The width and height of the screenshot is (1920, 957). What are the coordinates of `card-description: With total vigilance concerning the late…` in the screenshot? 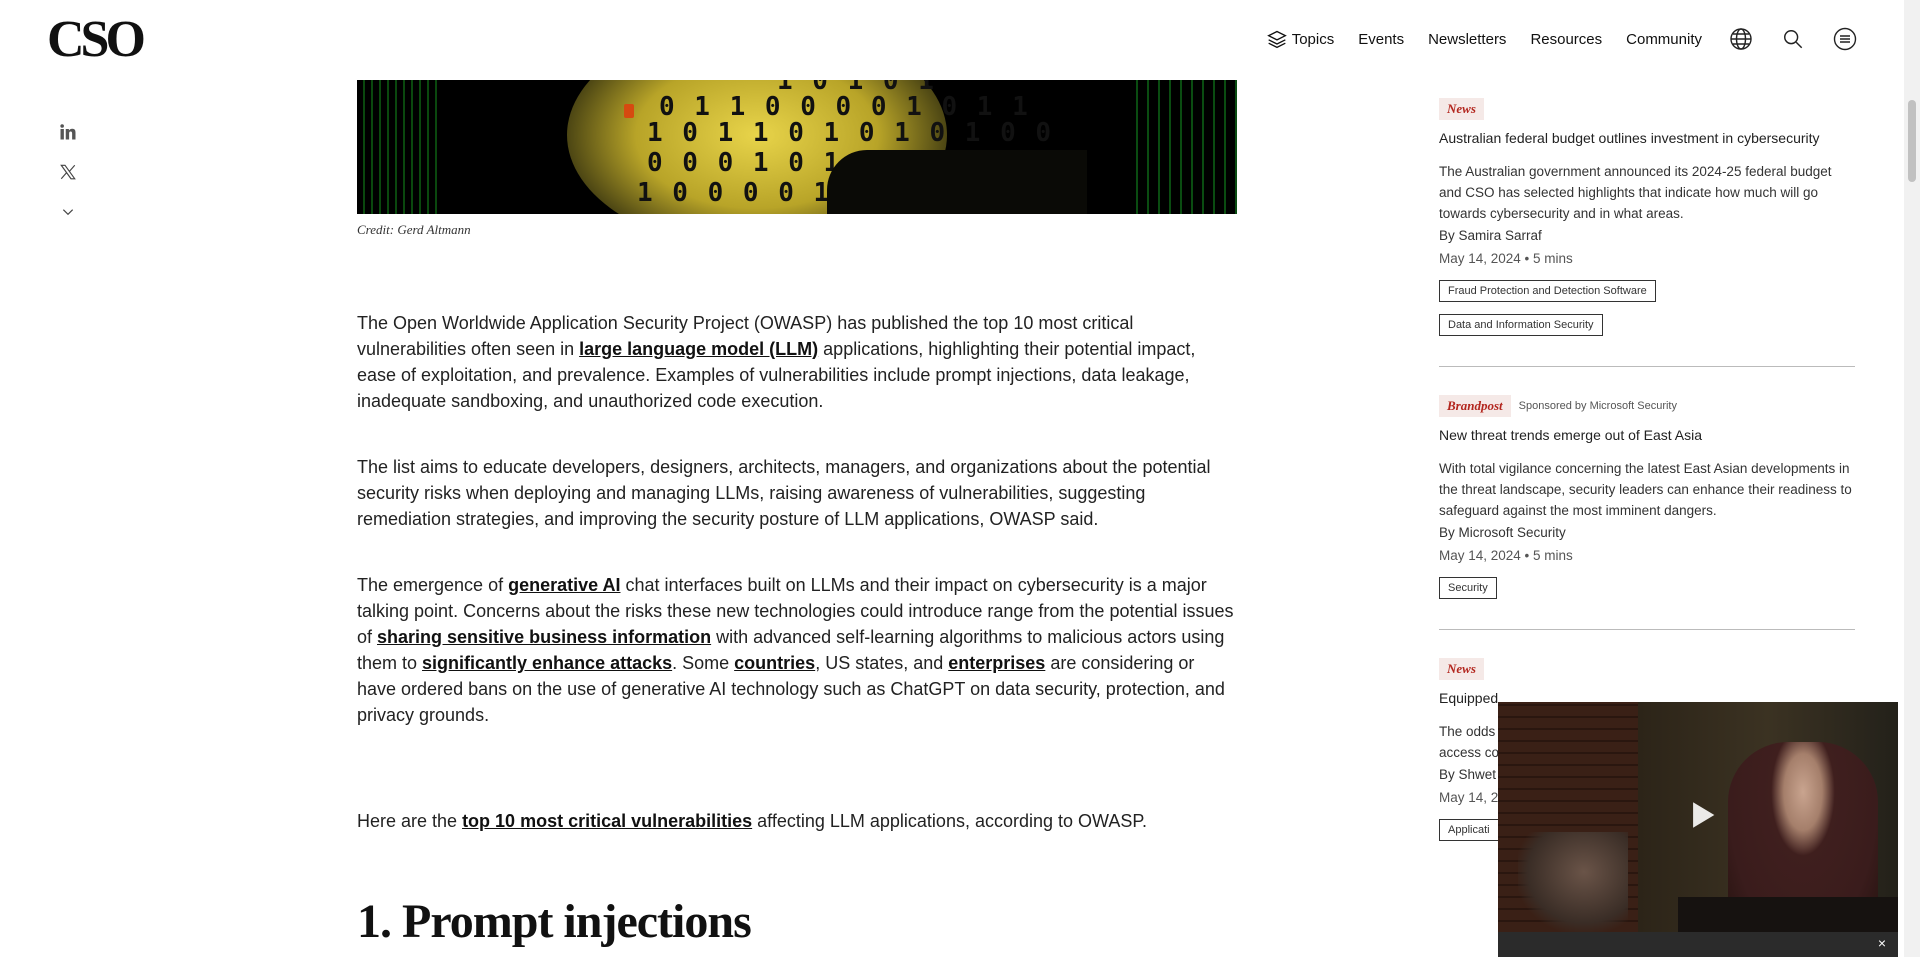 It's located at (1645, 489).